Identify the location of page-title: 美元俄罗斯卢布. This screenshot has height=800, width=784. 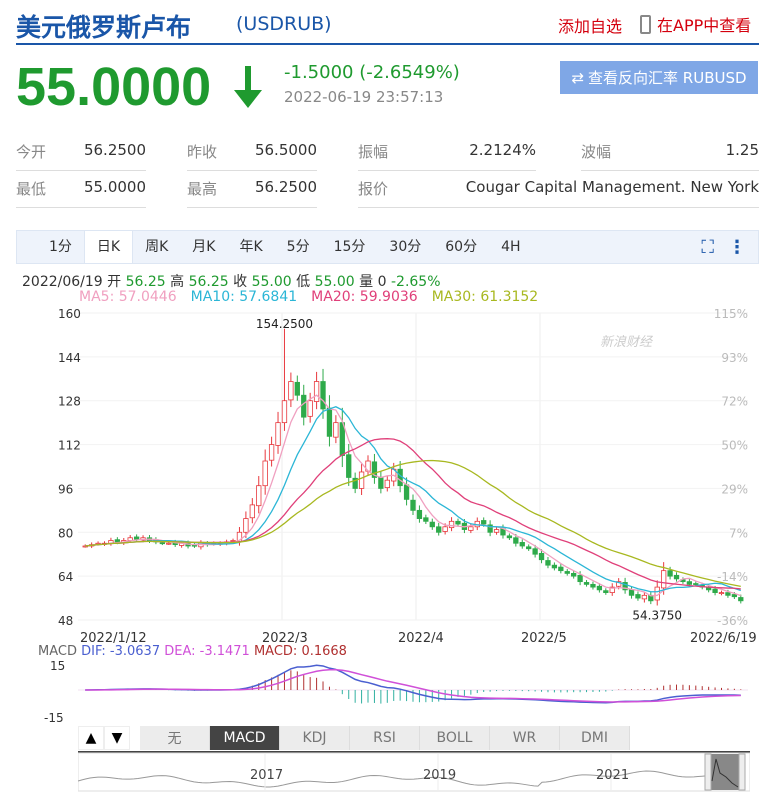
(104, 27).